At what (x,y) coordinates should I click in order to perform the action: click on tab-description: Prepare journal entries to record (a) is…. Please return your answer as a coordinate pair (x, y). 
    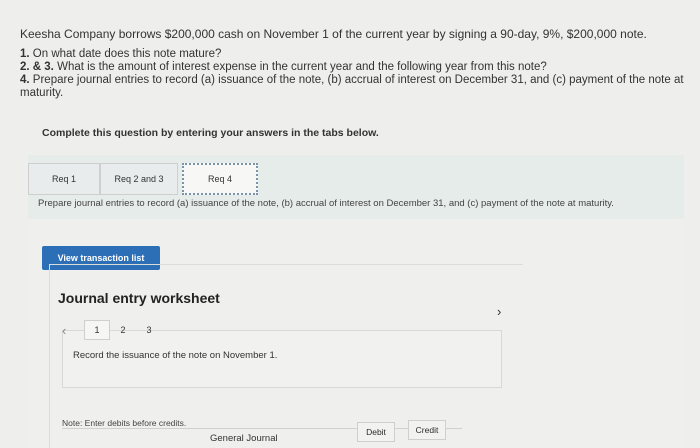
    Looking at the image, I should click on (326, 203).